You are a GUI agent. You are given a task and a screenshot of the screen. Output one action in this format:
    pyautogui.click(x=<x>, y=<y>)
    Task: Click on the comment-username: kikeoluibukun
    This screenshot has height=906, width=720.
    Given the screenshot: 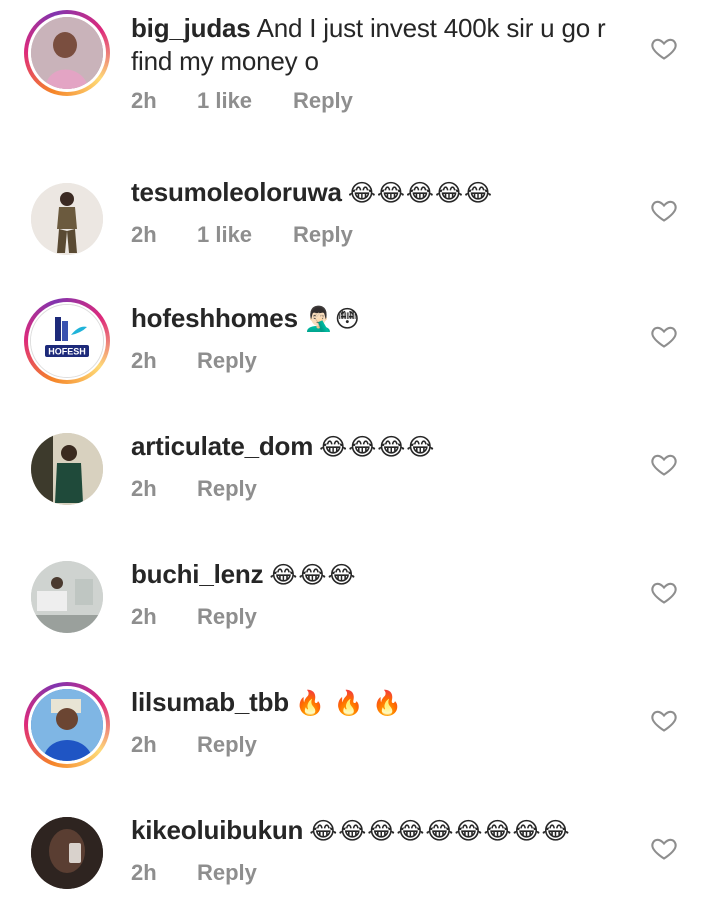 What is the action you would take?
    pyautogui.click(x=217, y=830)
    